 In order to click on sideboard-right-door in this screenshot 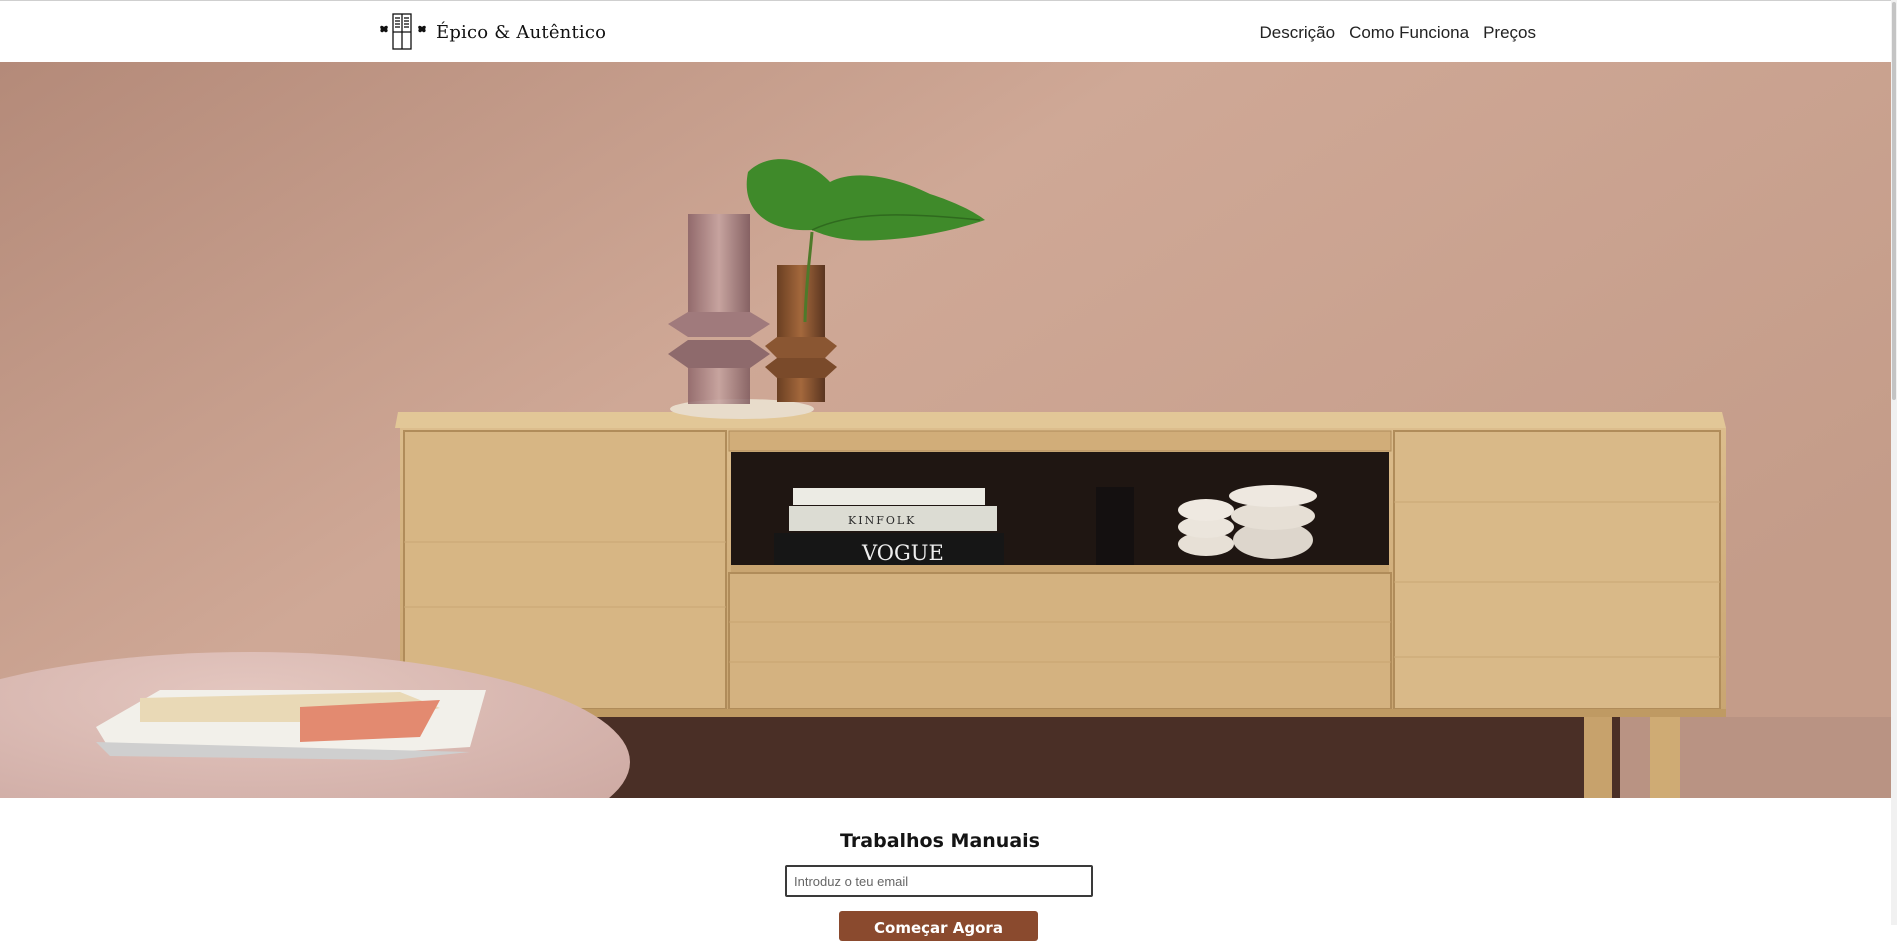, I will do `click(1557, 570)`.